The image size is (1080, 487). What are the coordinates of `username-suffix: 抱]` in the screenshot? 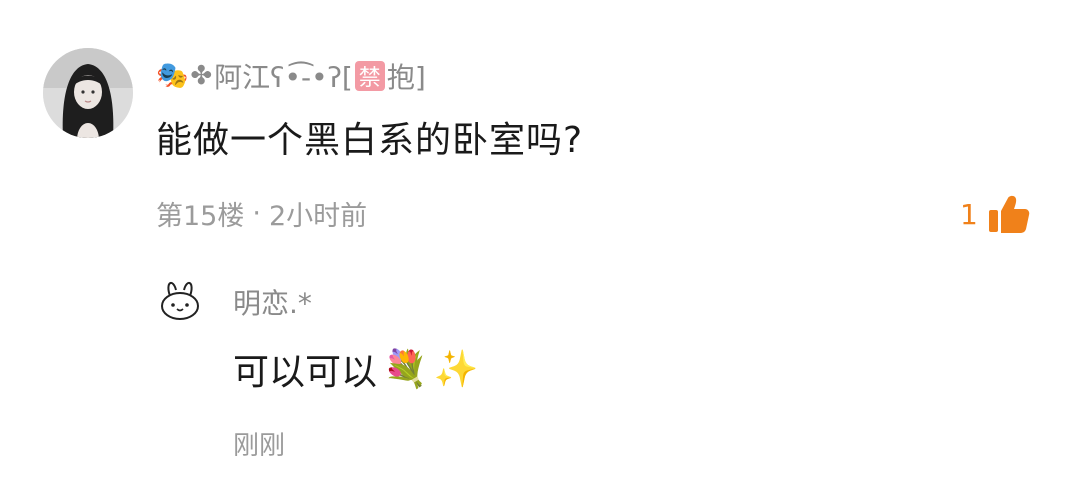 It's located at (406, 77).